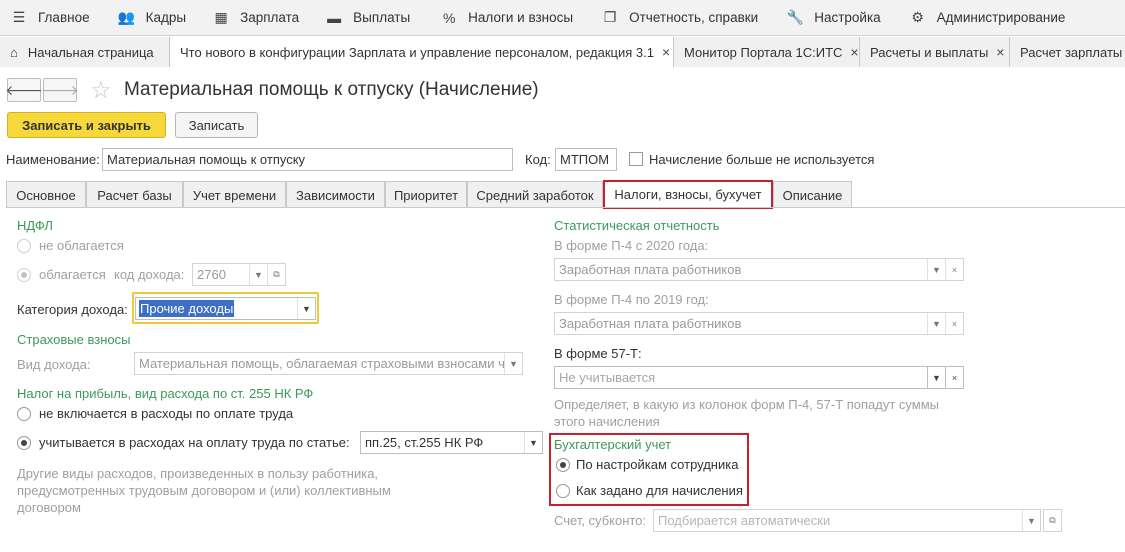  Describe the element at coordinates (657, 464) in the screenshot. I see `acc-by-employee-label: По настройкам сотрудника` at that location.